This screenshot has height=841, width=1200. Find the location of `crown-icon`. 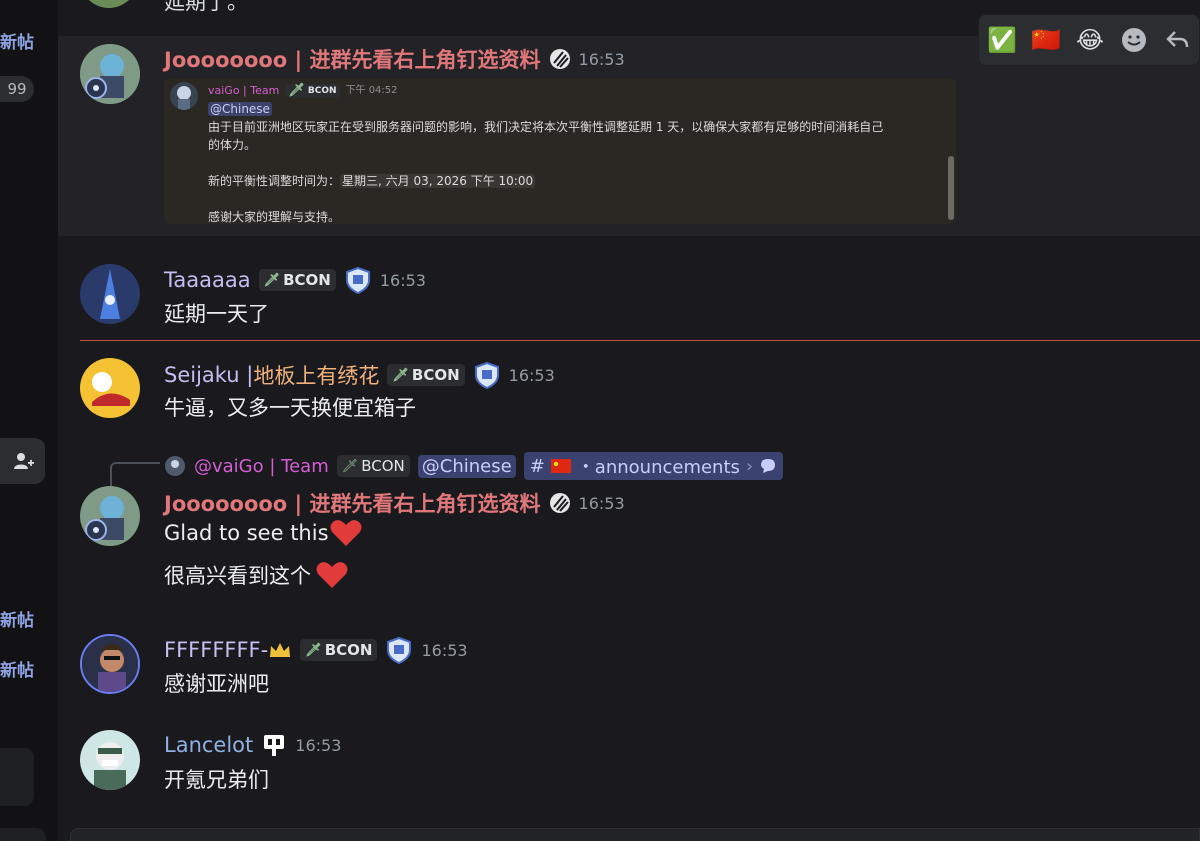

crown-icon is located at coordinates (280, 650).